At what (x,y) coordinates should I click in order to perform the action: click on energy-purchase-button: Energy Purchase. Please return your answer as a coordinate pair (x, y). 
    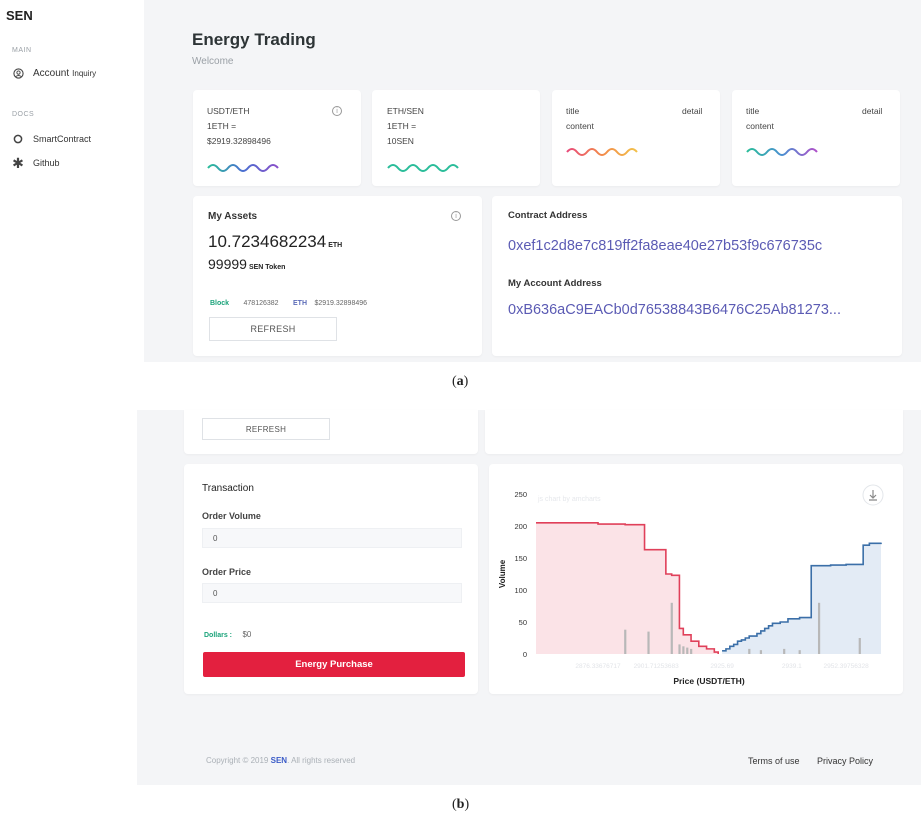
    Looking at the image, I should click on (334, 664).